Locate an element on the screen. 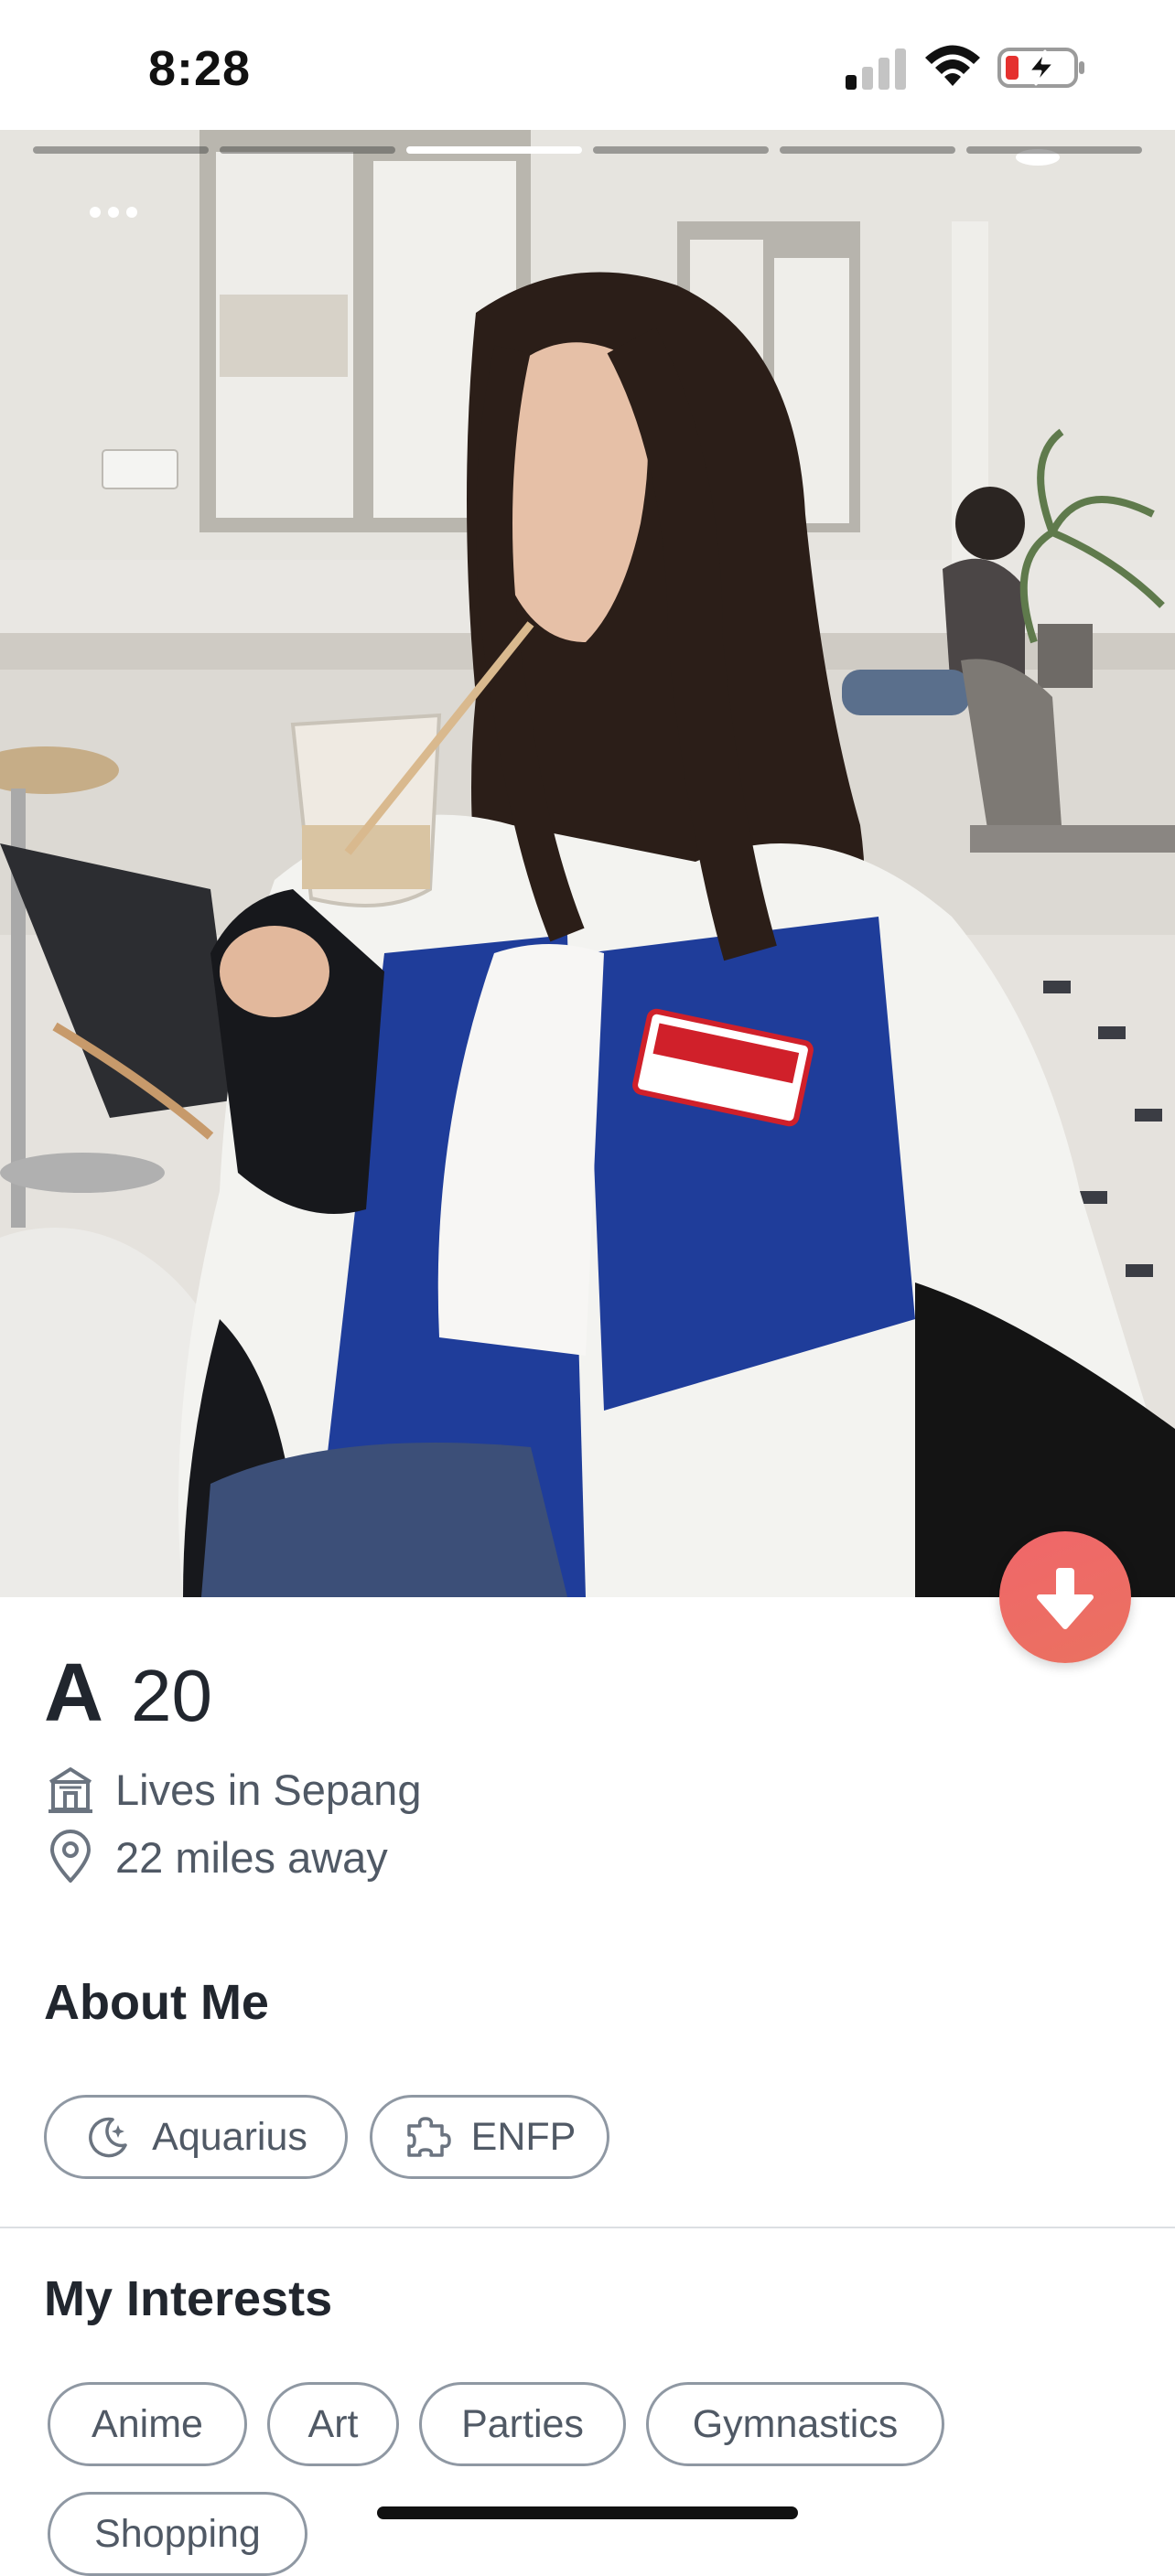 Image resolution: width=1175 pixels, height=2576 pixels. chip-label: Shopping is located at coordinates (177, 2534).